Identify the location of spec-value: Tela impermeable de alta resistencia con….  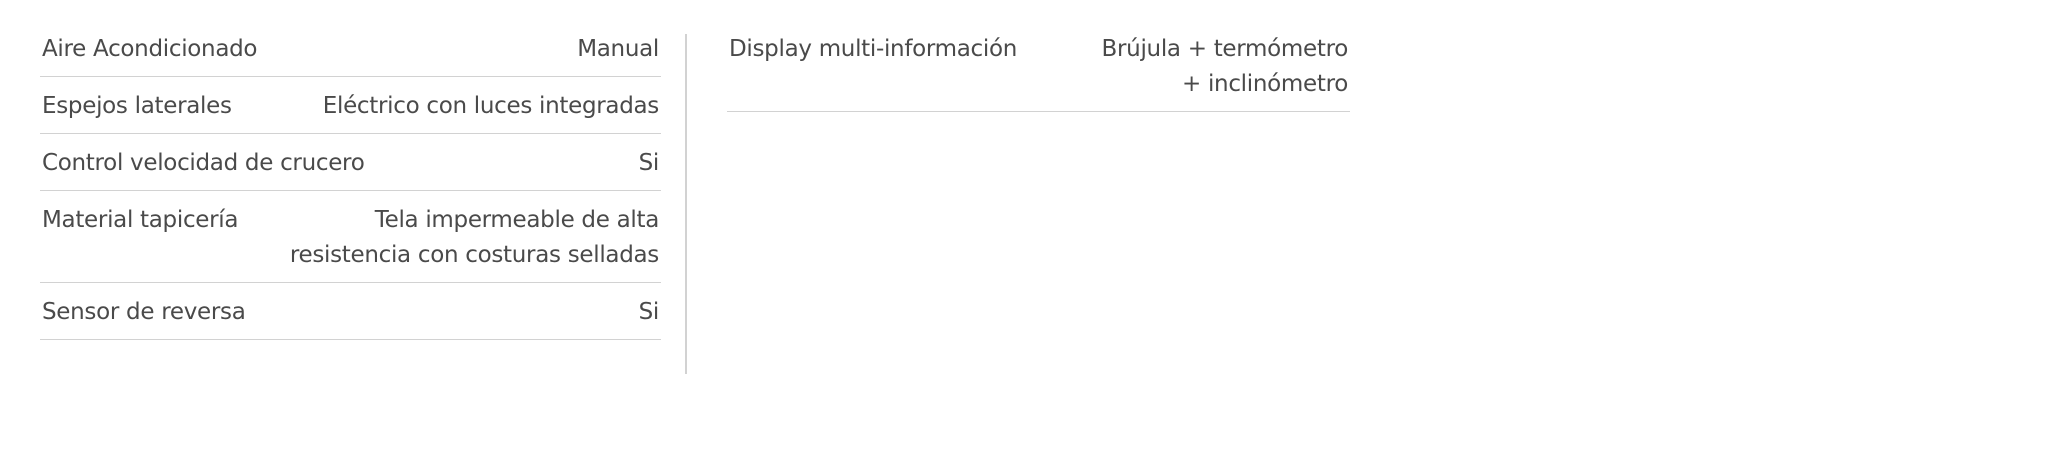
(474, 238).